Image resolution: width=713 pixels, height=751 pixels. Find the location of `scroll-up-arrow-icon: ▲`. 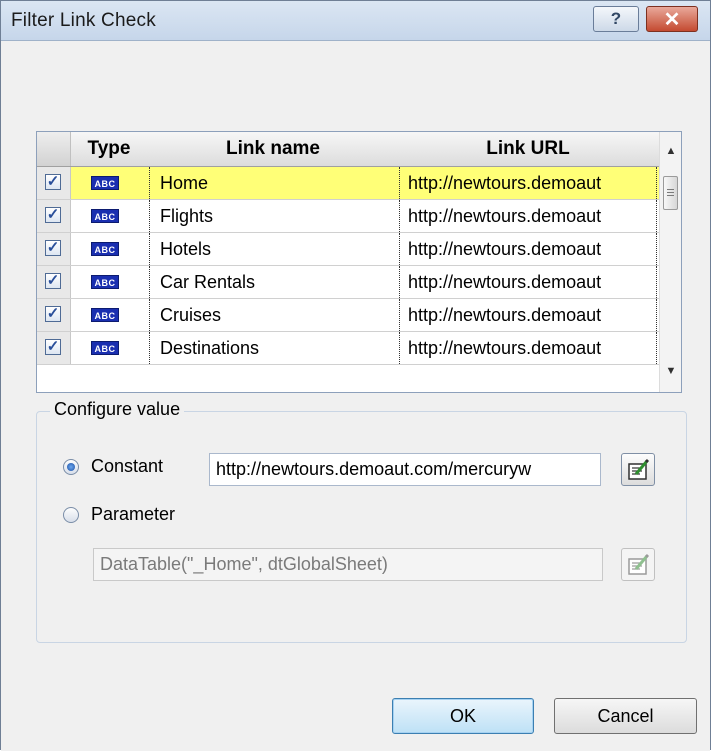

scroll-up-arrow-icon: ▲ is located at coordinates (670, 151).